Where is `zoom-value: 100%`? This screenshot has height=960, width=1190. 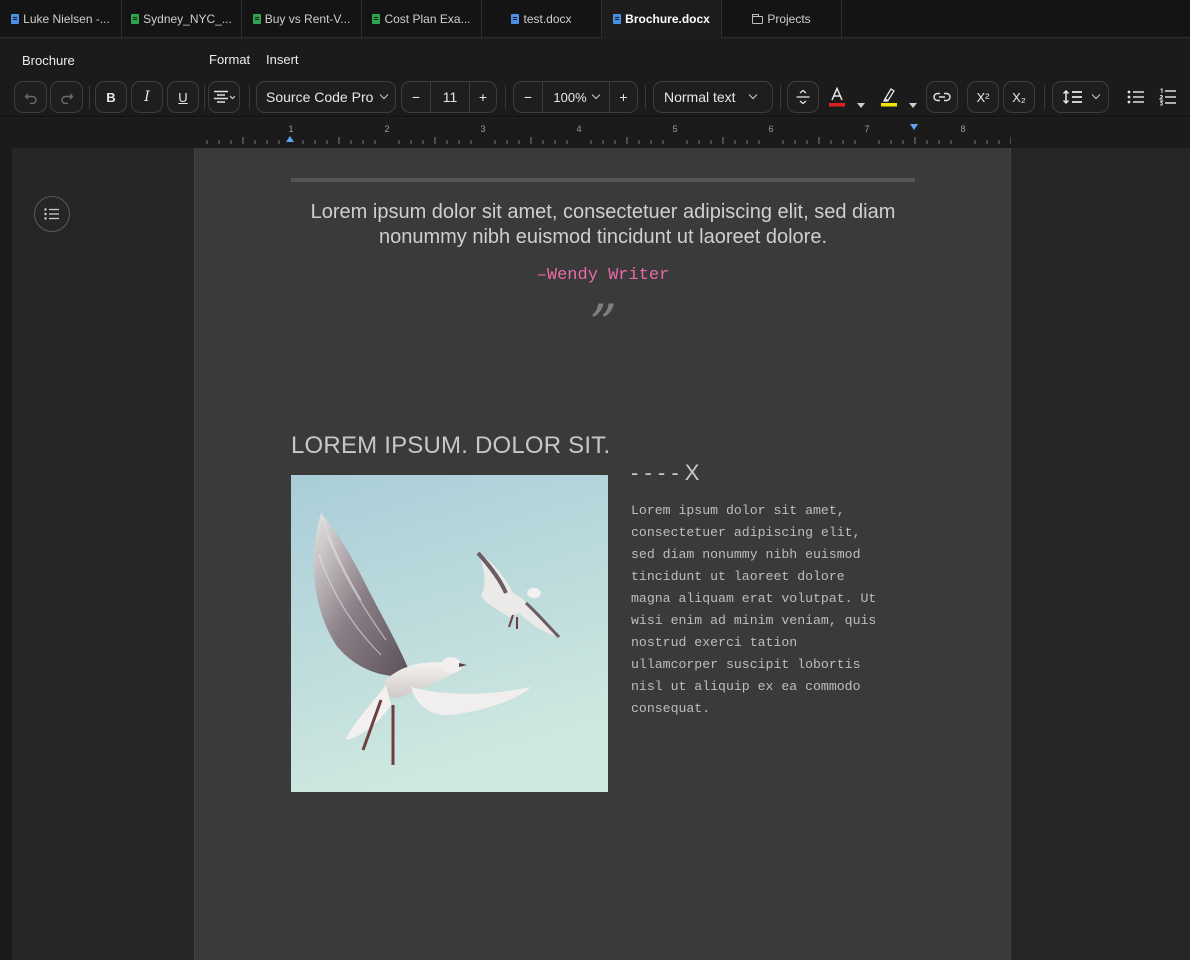
zoom-value: 100% is located at coordinates (570, 97).